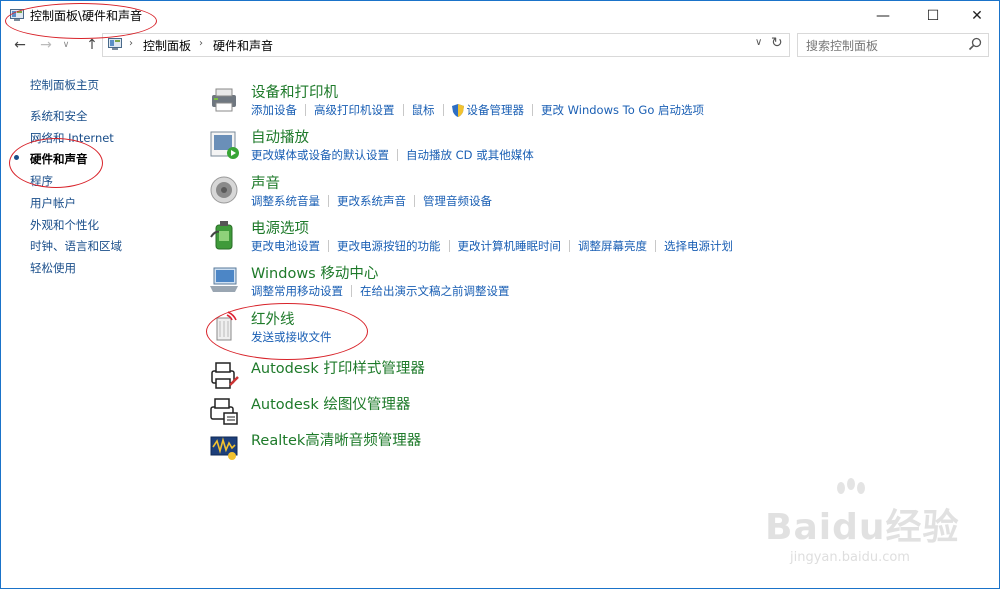 Image resolution: width=1000 pixels, height=589 pixels. I want to click on baidu-watermark: Baidu经验 jingyan.baidu.com, so click(860, 528).